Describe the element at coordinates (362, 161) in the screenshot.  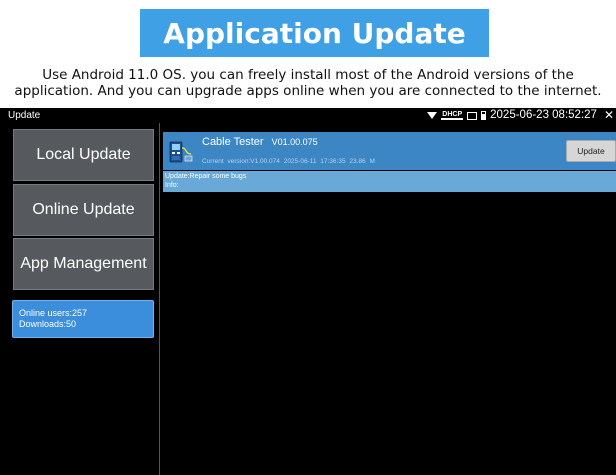
I see `file-size: 23.86 M` at that location.